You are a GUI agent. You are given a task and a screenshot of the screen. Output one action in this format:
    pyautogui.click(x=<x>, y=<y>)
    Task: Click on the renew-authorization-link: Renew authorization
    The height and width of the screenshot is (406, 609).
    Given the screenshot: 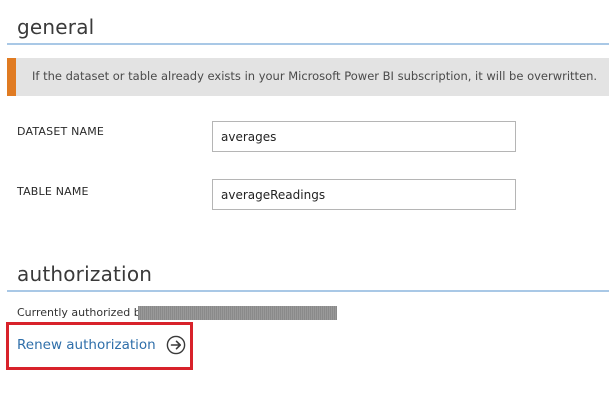 What is the action you would take?
    pyautogui.click(x=101, y=345)
    